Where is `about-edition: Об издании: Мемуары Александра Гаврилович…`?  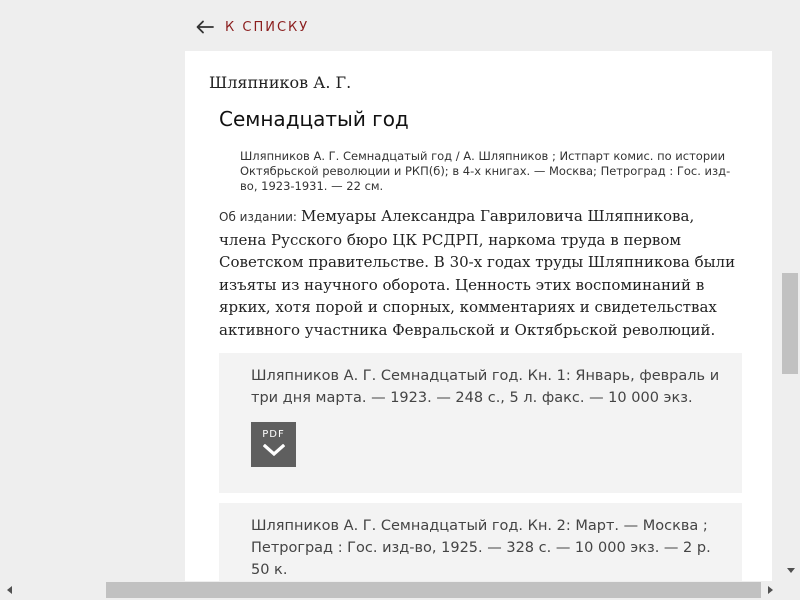
about-edition: Об издании: Мемуары Александра Гаврилович… is located at coordinates (479, 273).